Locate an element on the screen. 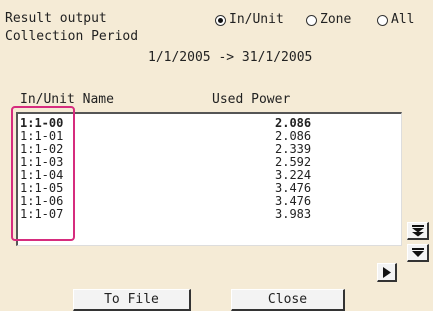  list-item: 1:1-07 3.983 is located at coordinates (209, 214).